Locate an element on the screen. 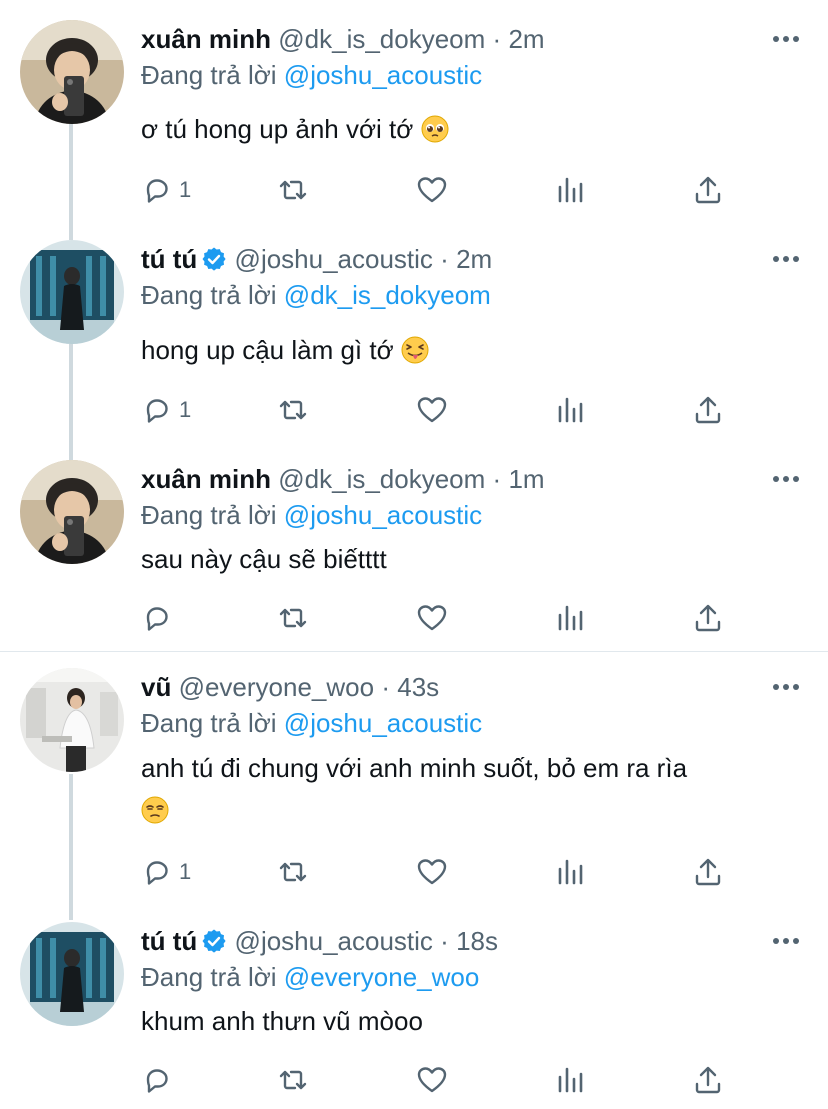  tweet-header: xuân minh @dk_is_dokyeom · 1m is located at coordinates (343, 479).